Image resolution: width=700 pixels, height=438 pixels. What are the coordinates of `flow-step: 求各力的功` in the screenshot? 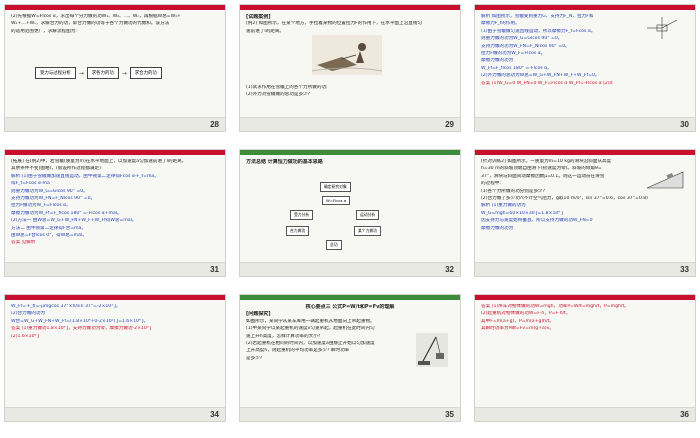 It's located at (102, 73).